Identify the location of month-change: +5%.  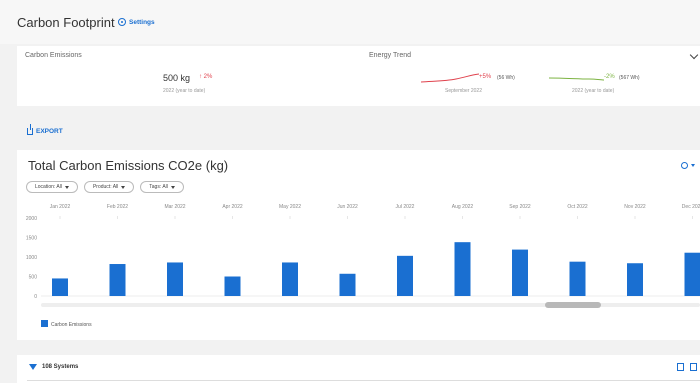
(485, 77).